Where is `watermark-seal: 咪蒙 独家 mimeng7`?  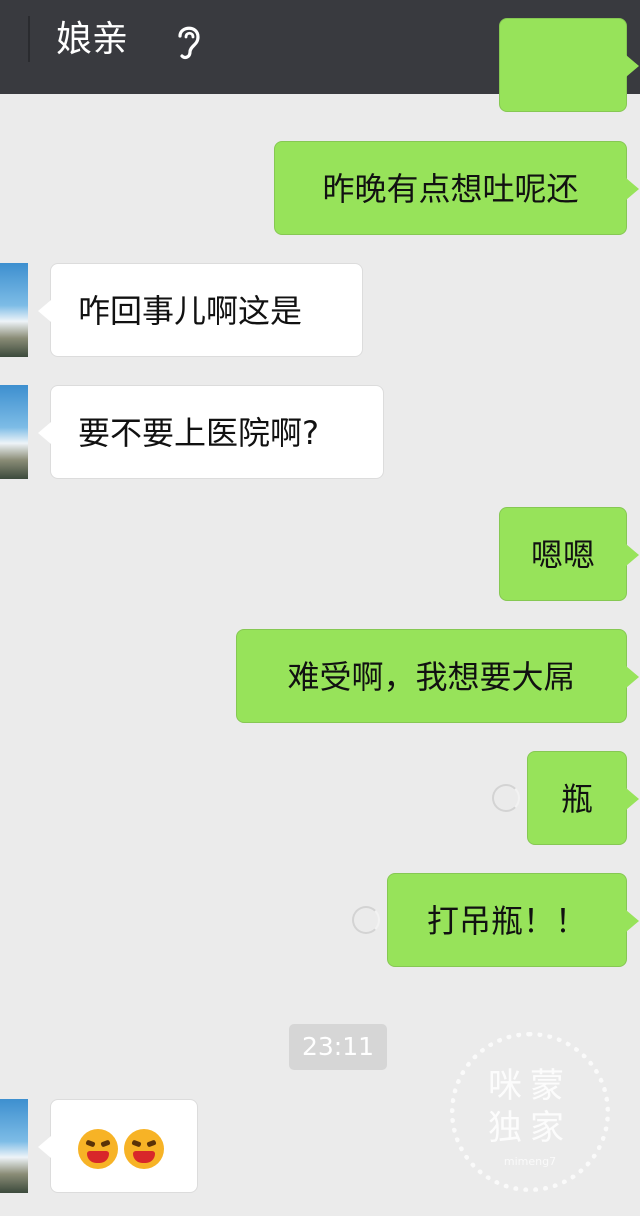
watermark-seal: 咪蒙 独家 mimeng7 is located at coordinates (530, 1112).